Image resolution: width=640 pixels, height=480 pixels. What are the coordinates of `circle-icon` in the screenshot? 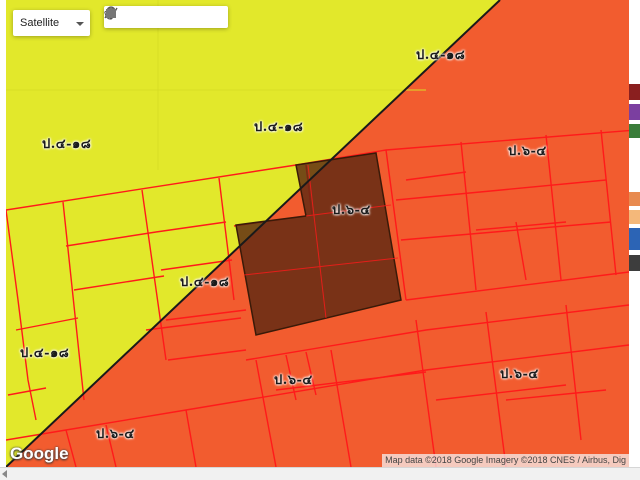 It's located at (156, 17).